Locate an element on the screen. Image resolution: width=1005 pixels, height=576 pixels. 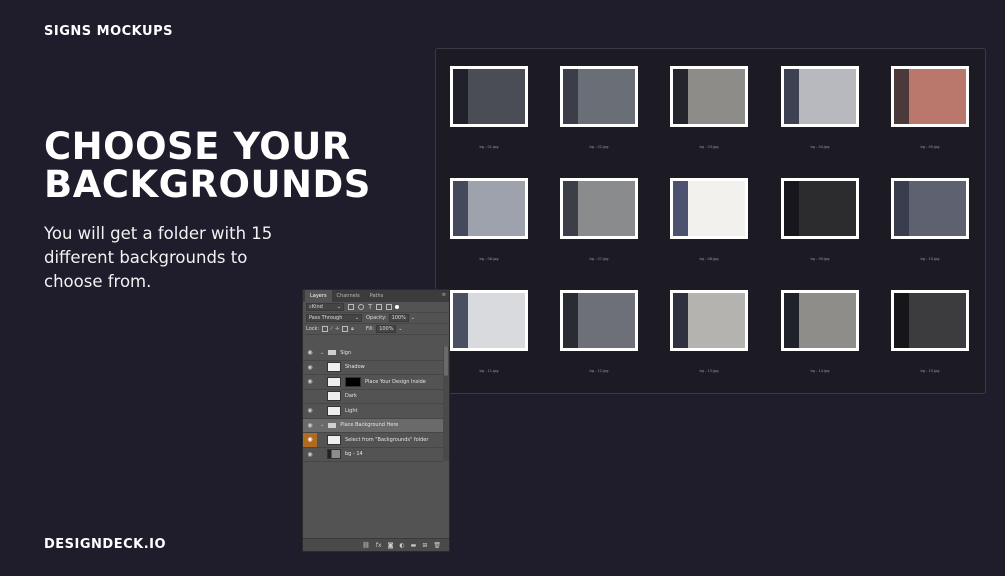
layer-row: ◉ Select from "Backgrounds" folder is located at coordinates (373, 440).